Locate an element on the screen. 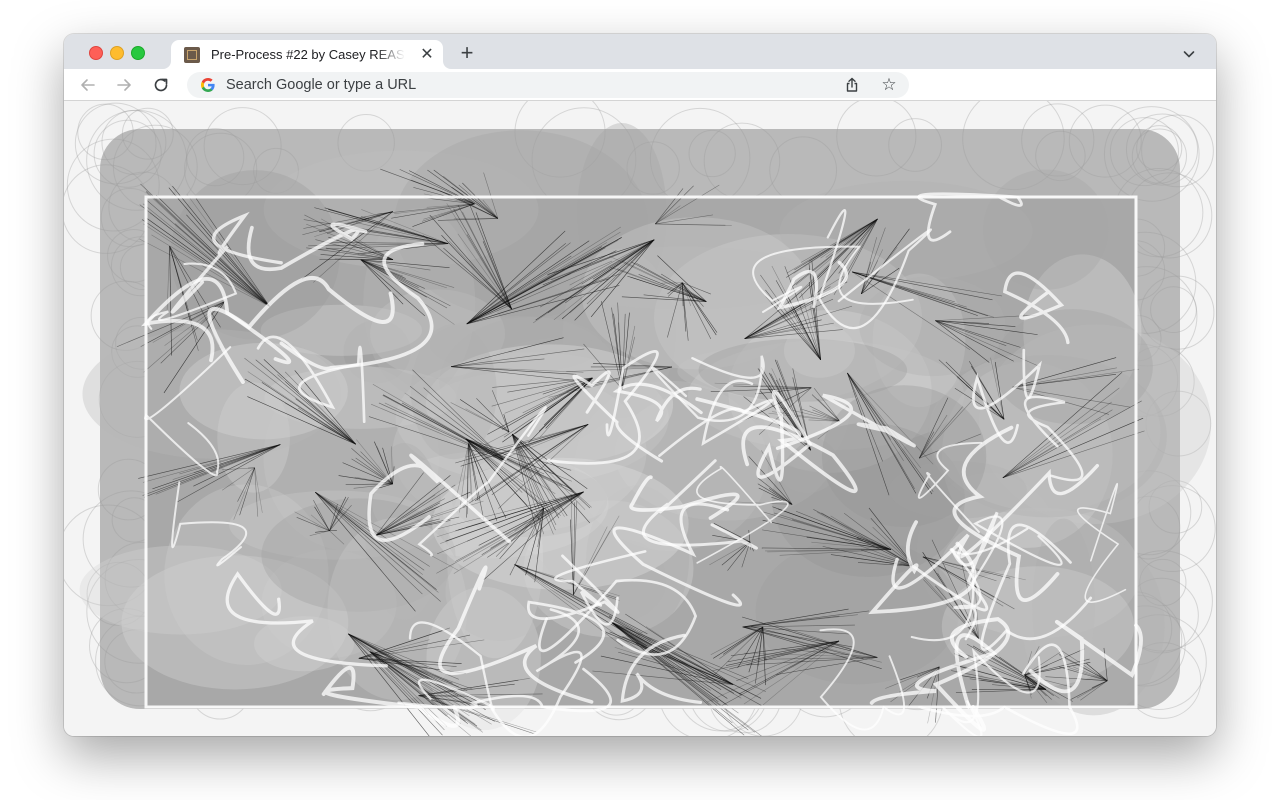  share-icon is located at coordinates (852, 85).